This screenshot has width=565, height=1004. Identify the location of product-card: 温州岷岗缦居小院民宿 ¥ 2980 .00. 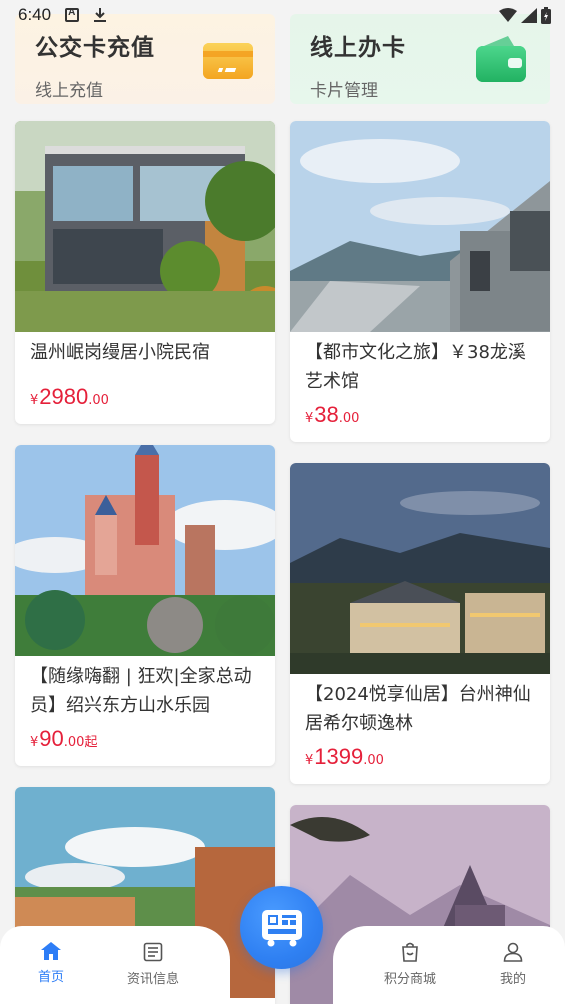
(145, 272).